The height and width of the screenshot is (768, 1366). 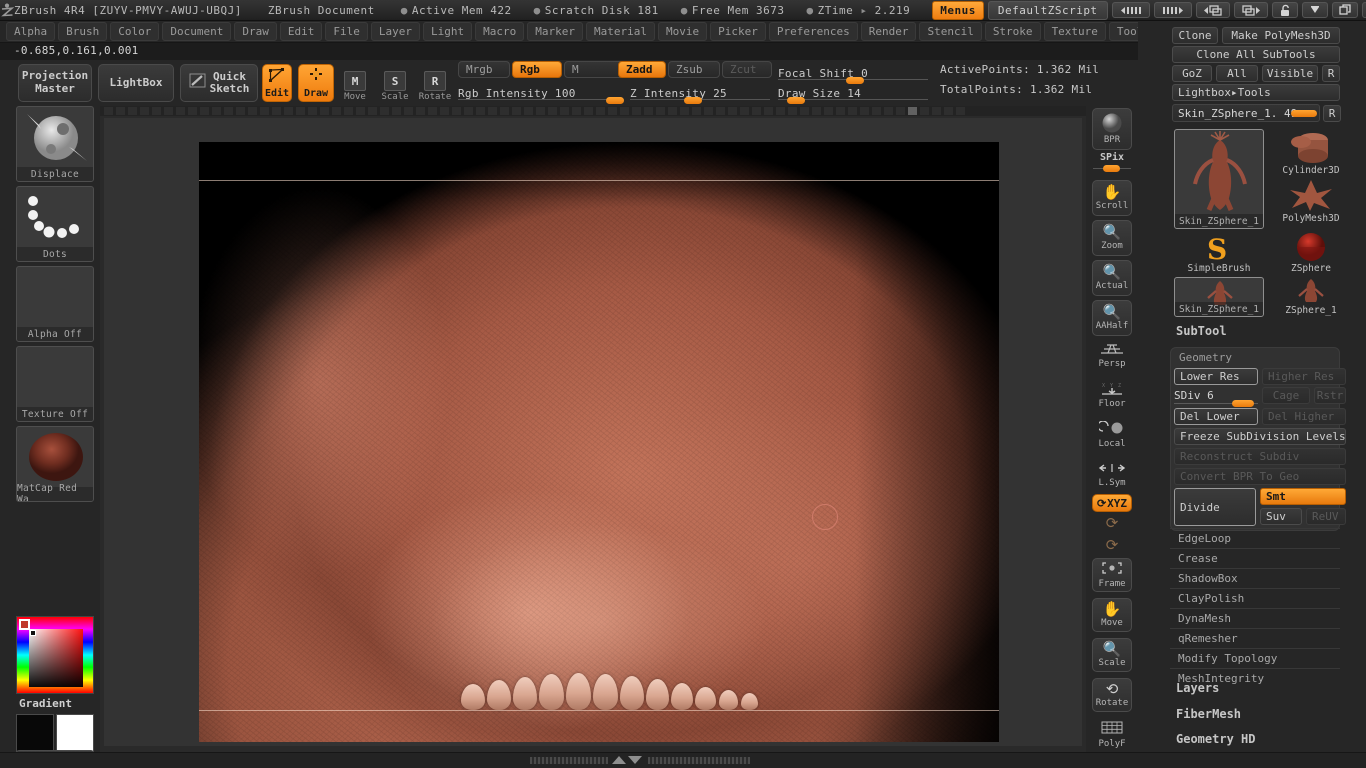 I want to click on menu-color: Color, so click(x=135, y=31).